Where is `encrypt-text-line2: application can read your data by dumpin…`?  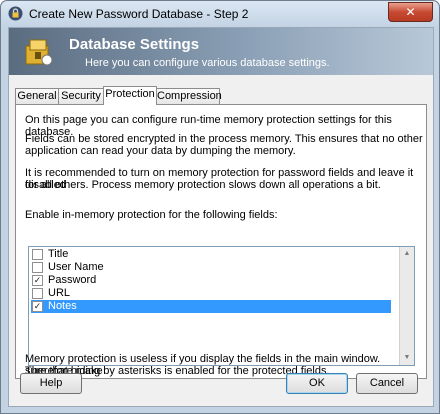 encrypt-text-line2: application can read your data by dumpin… is located at coordinates (160, 151).